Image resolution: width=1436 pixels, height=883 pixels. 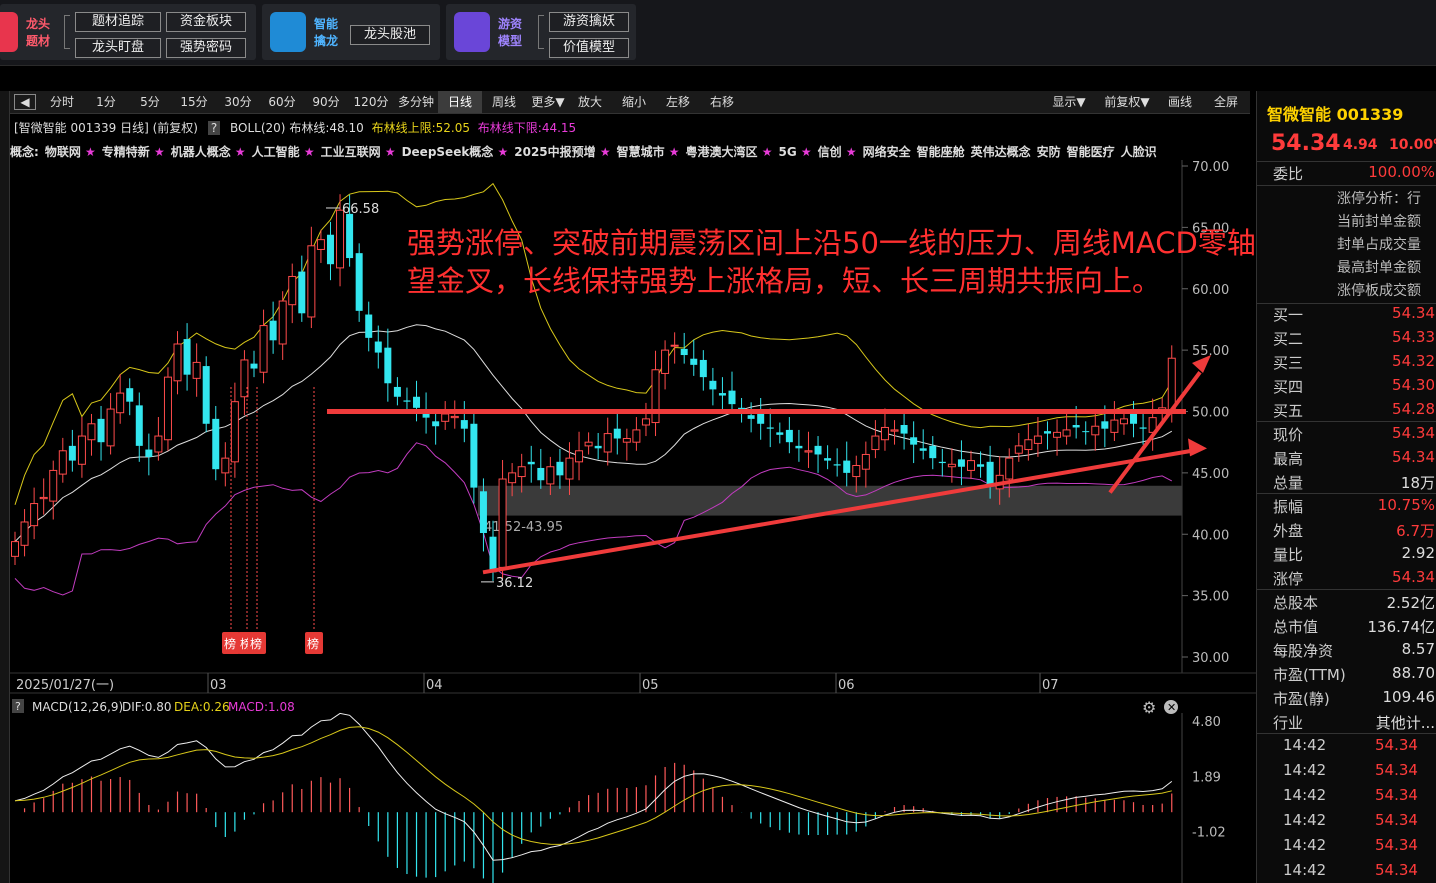 I want to click on stat-row: 量比 2.92, so click(x=1346, y=556).